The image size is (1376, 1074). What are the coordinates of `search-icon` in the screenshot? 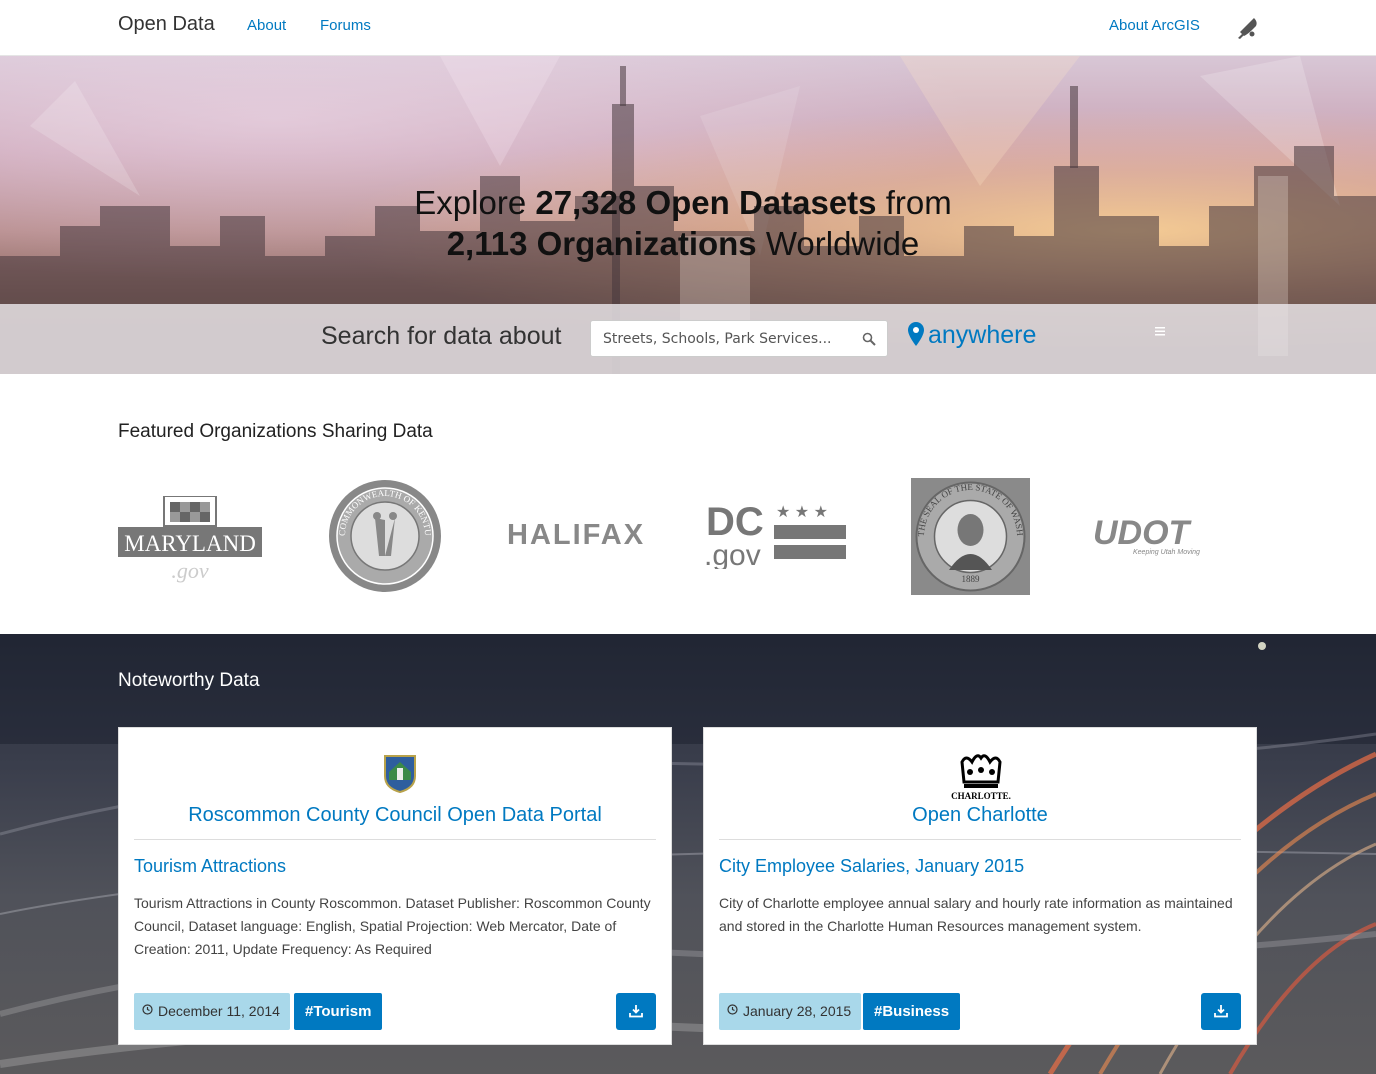 It's located at (869, 339).